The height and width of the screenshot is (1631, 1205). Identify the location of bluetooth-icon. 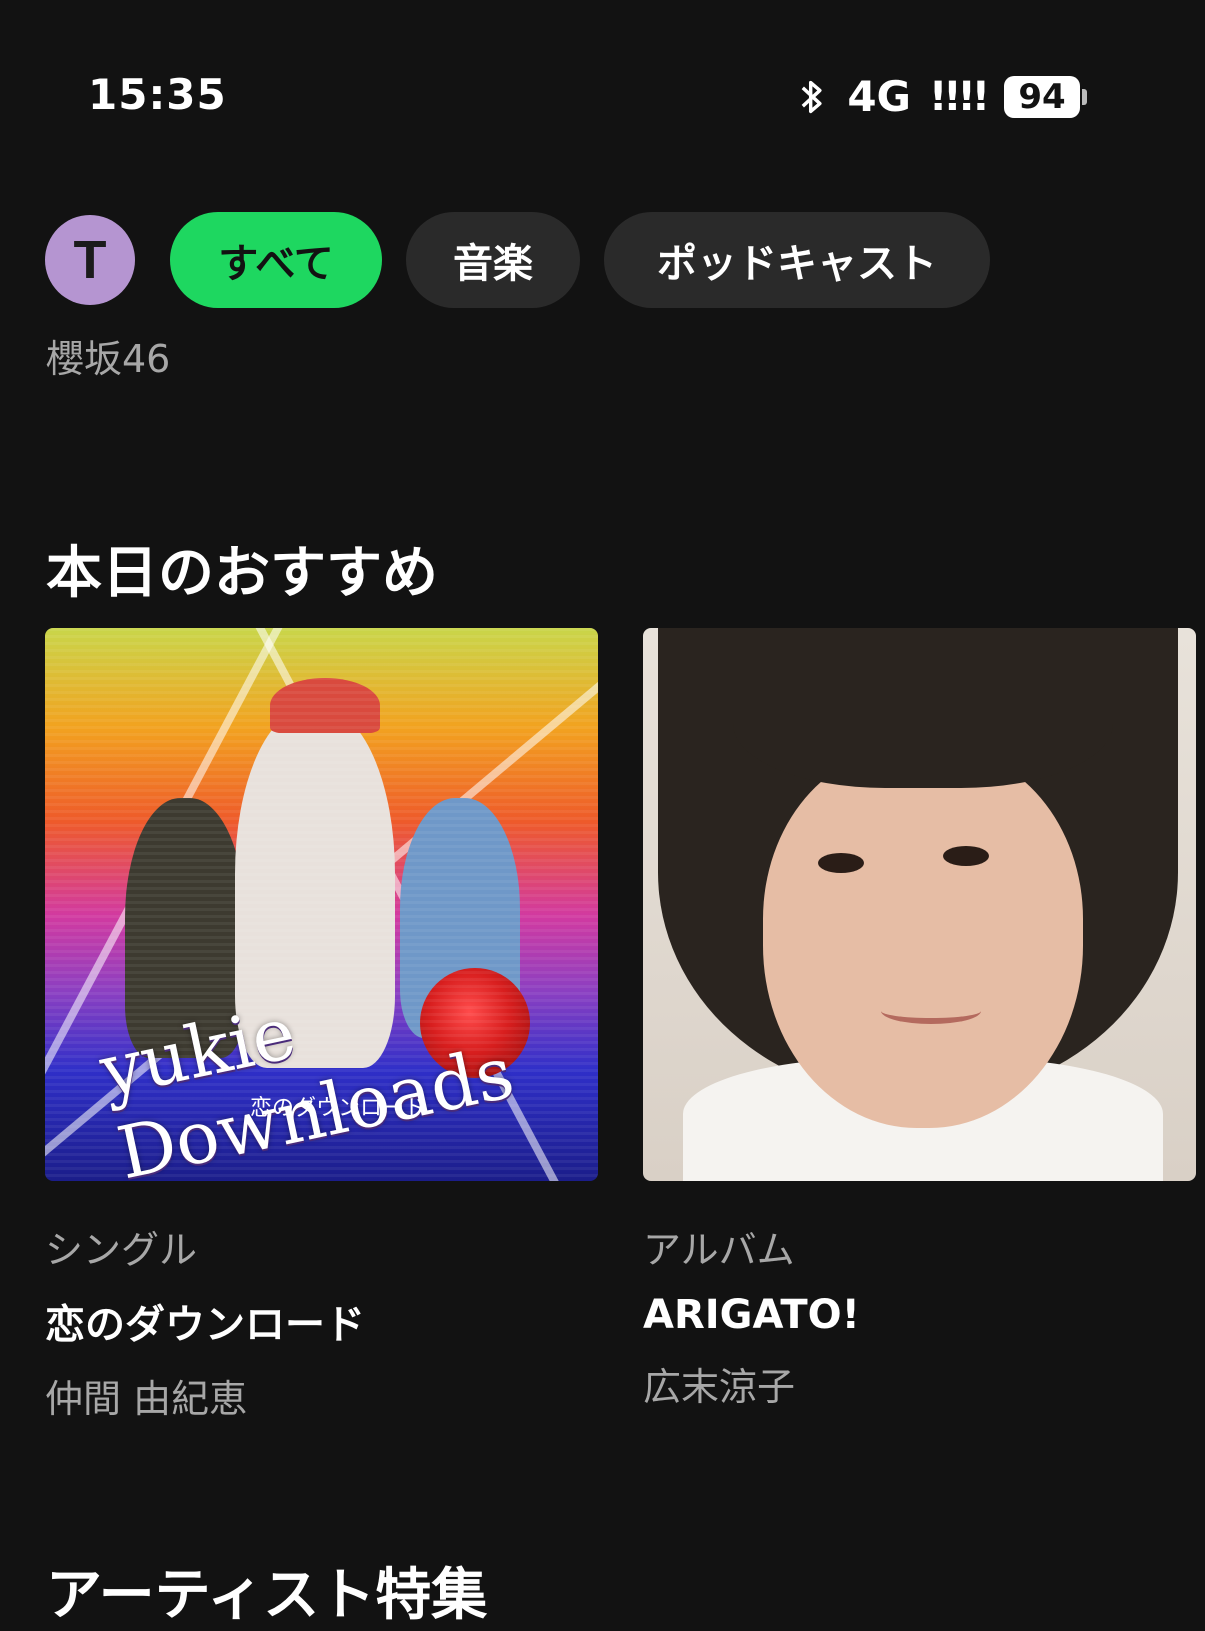
(811, 96).